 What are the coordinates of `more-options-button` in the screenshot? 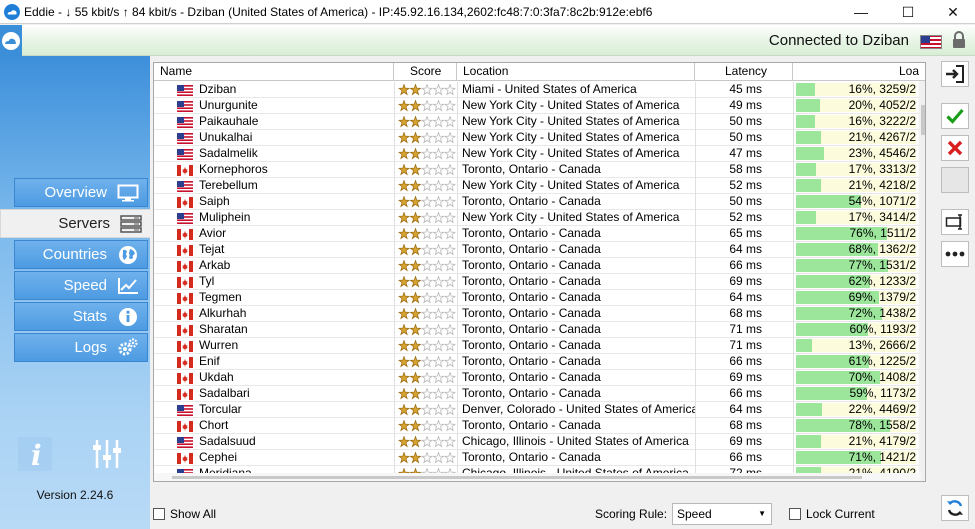 It's located at (955, 254).